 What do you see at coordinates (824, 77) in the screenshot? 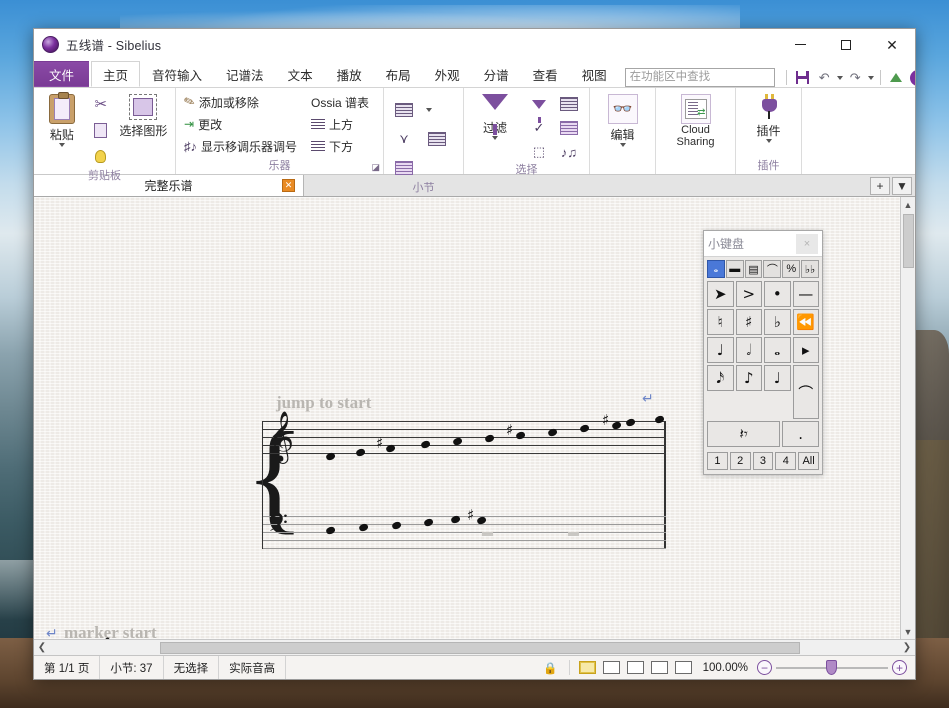
I see `undo-button: ↶` at bounding box center [824, 77].